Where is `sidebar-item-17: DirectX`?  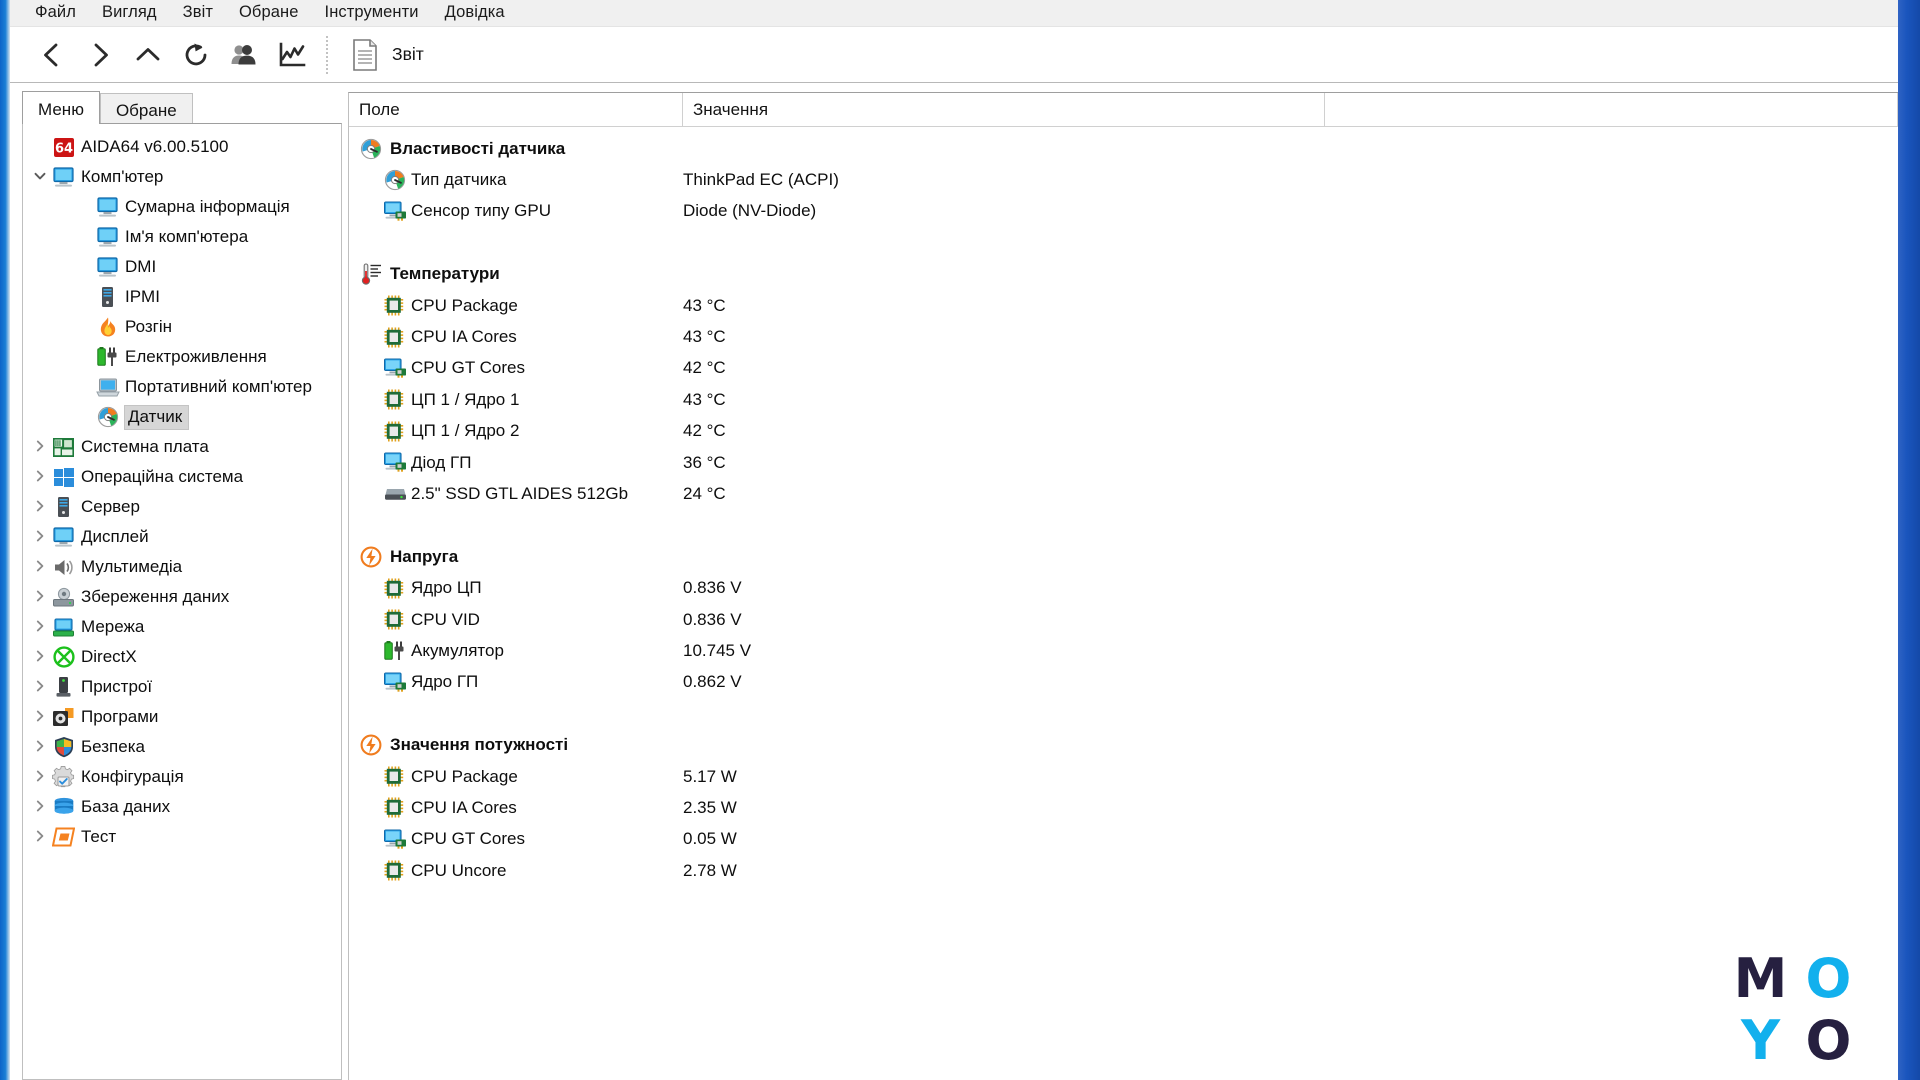 sidebar-item-17: DirectX is located at coordinates (182, 657).